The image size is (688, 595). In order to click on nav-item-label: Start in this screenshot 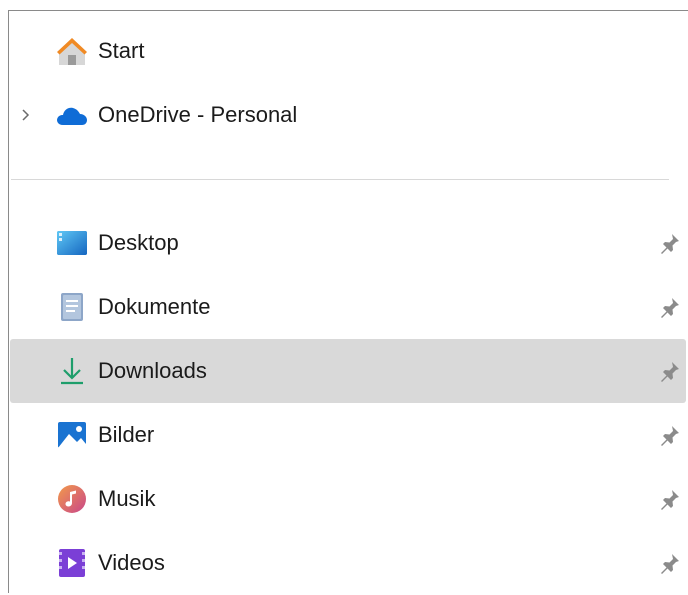, I will do `click(121, 50)`.